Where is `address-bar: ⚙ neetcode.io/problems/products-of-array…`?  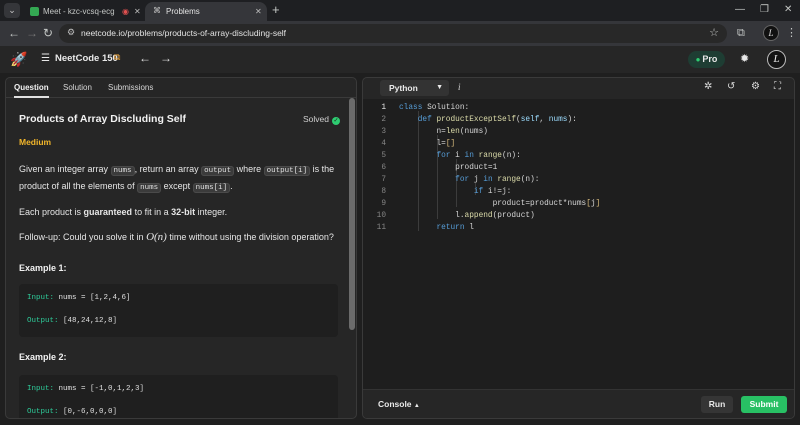 address-bar: ⚙ neetcode.io/problems/products-of-array… is located at coordinates (393, 33).